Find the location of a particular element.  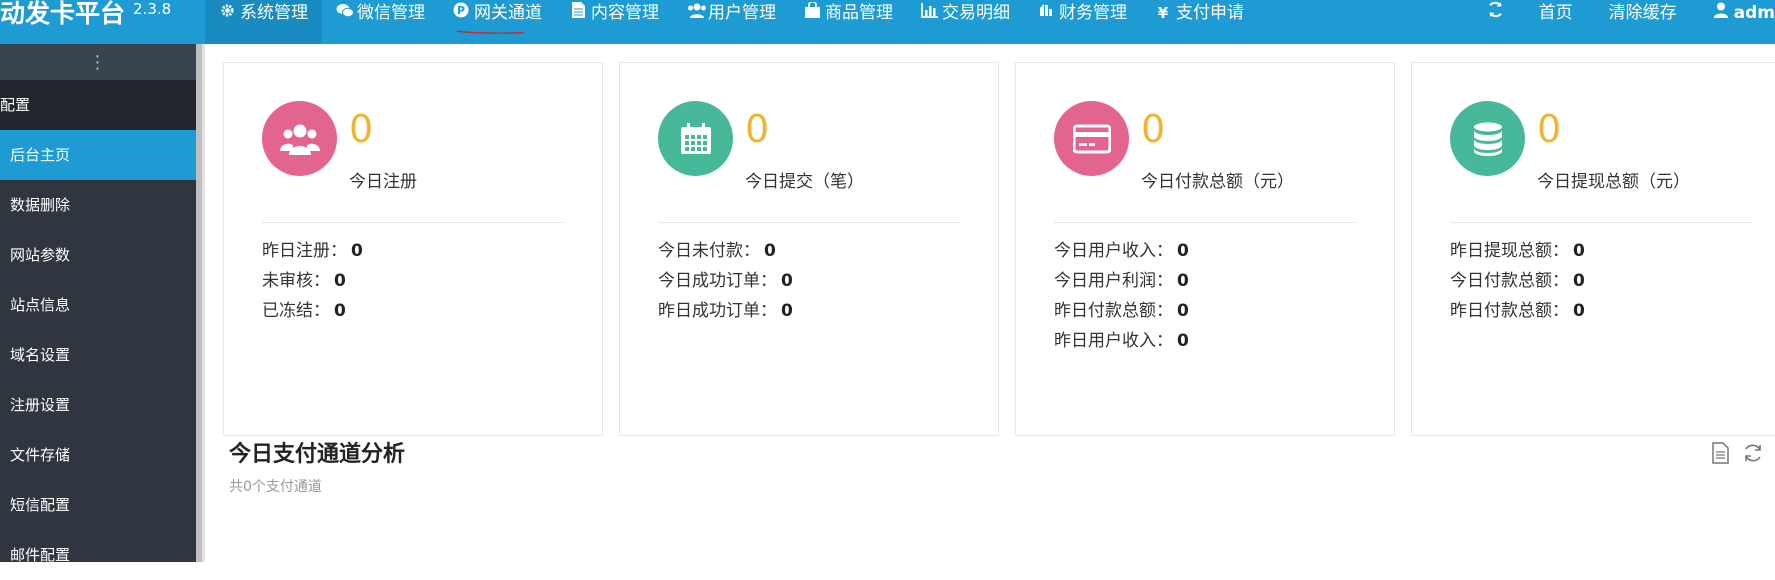

sidebar-item-data-delete: 数据删除 is located at coordinates (98, 205).